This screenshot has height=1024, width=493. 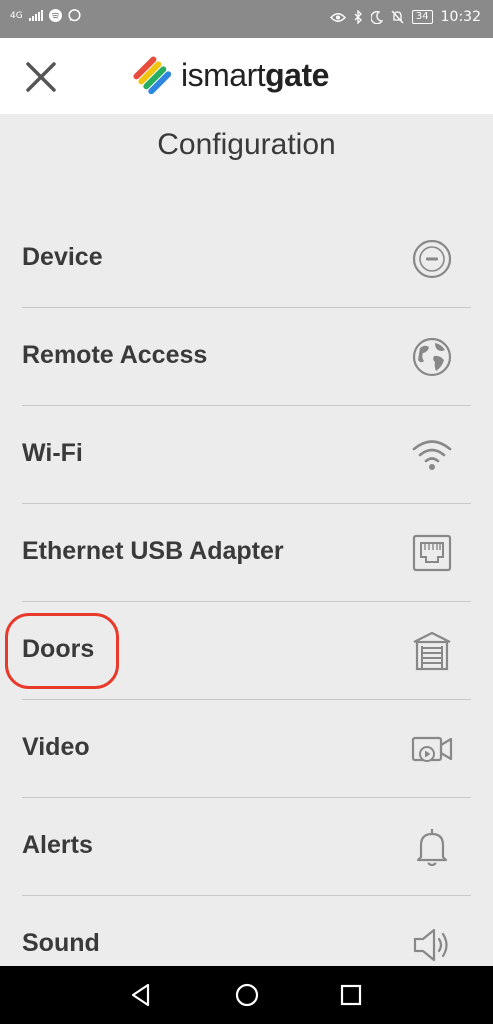 I want to click on status-time: 10:32, so click(x=460, y=17).